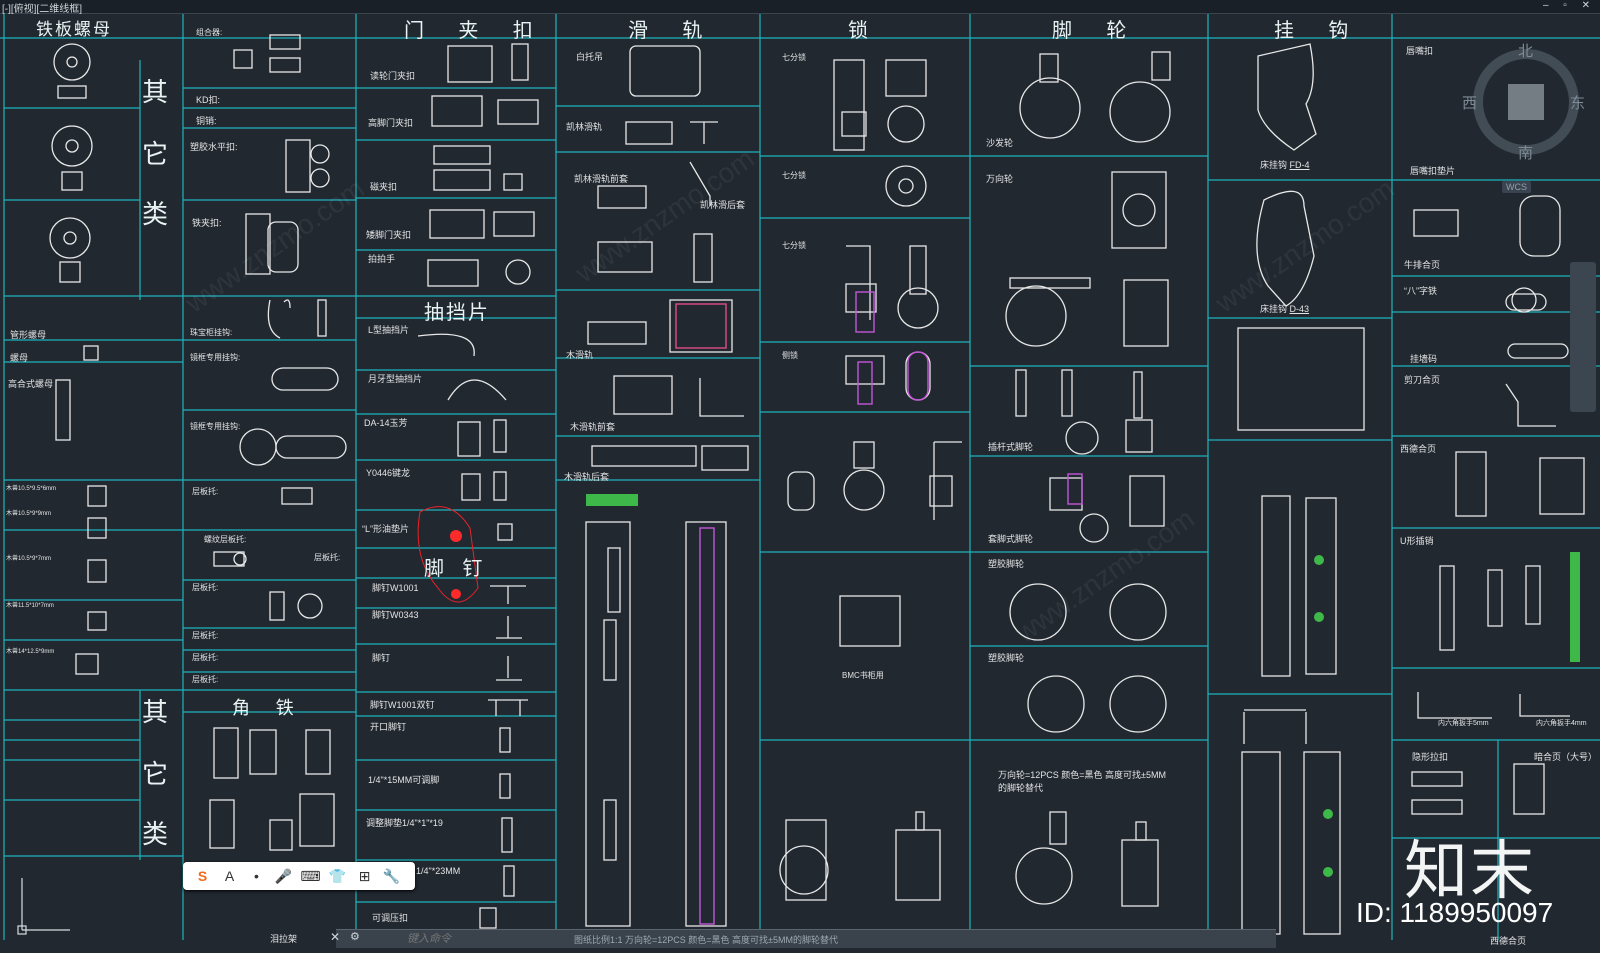  Describe the element at coordinates (386, 423) in the screenshot. I see `label-da14: DA-14玉芳` at that location.